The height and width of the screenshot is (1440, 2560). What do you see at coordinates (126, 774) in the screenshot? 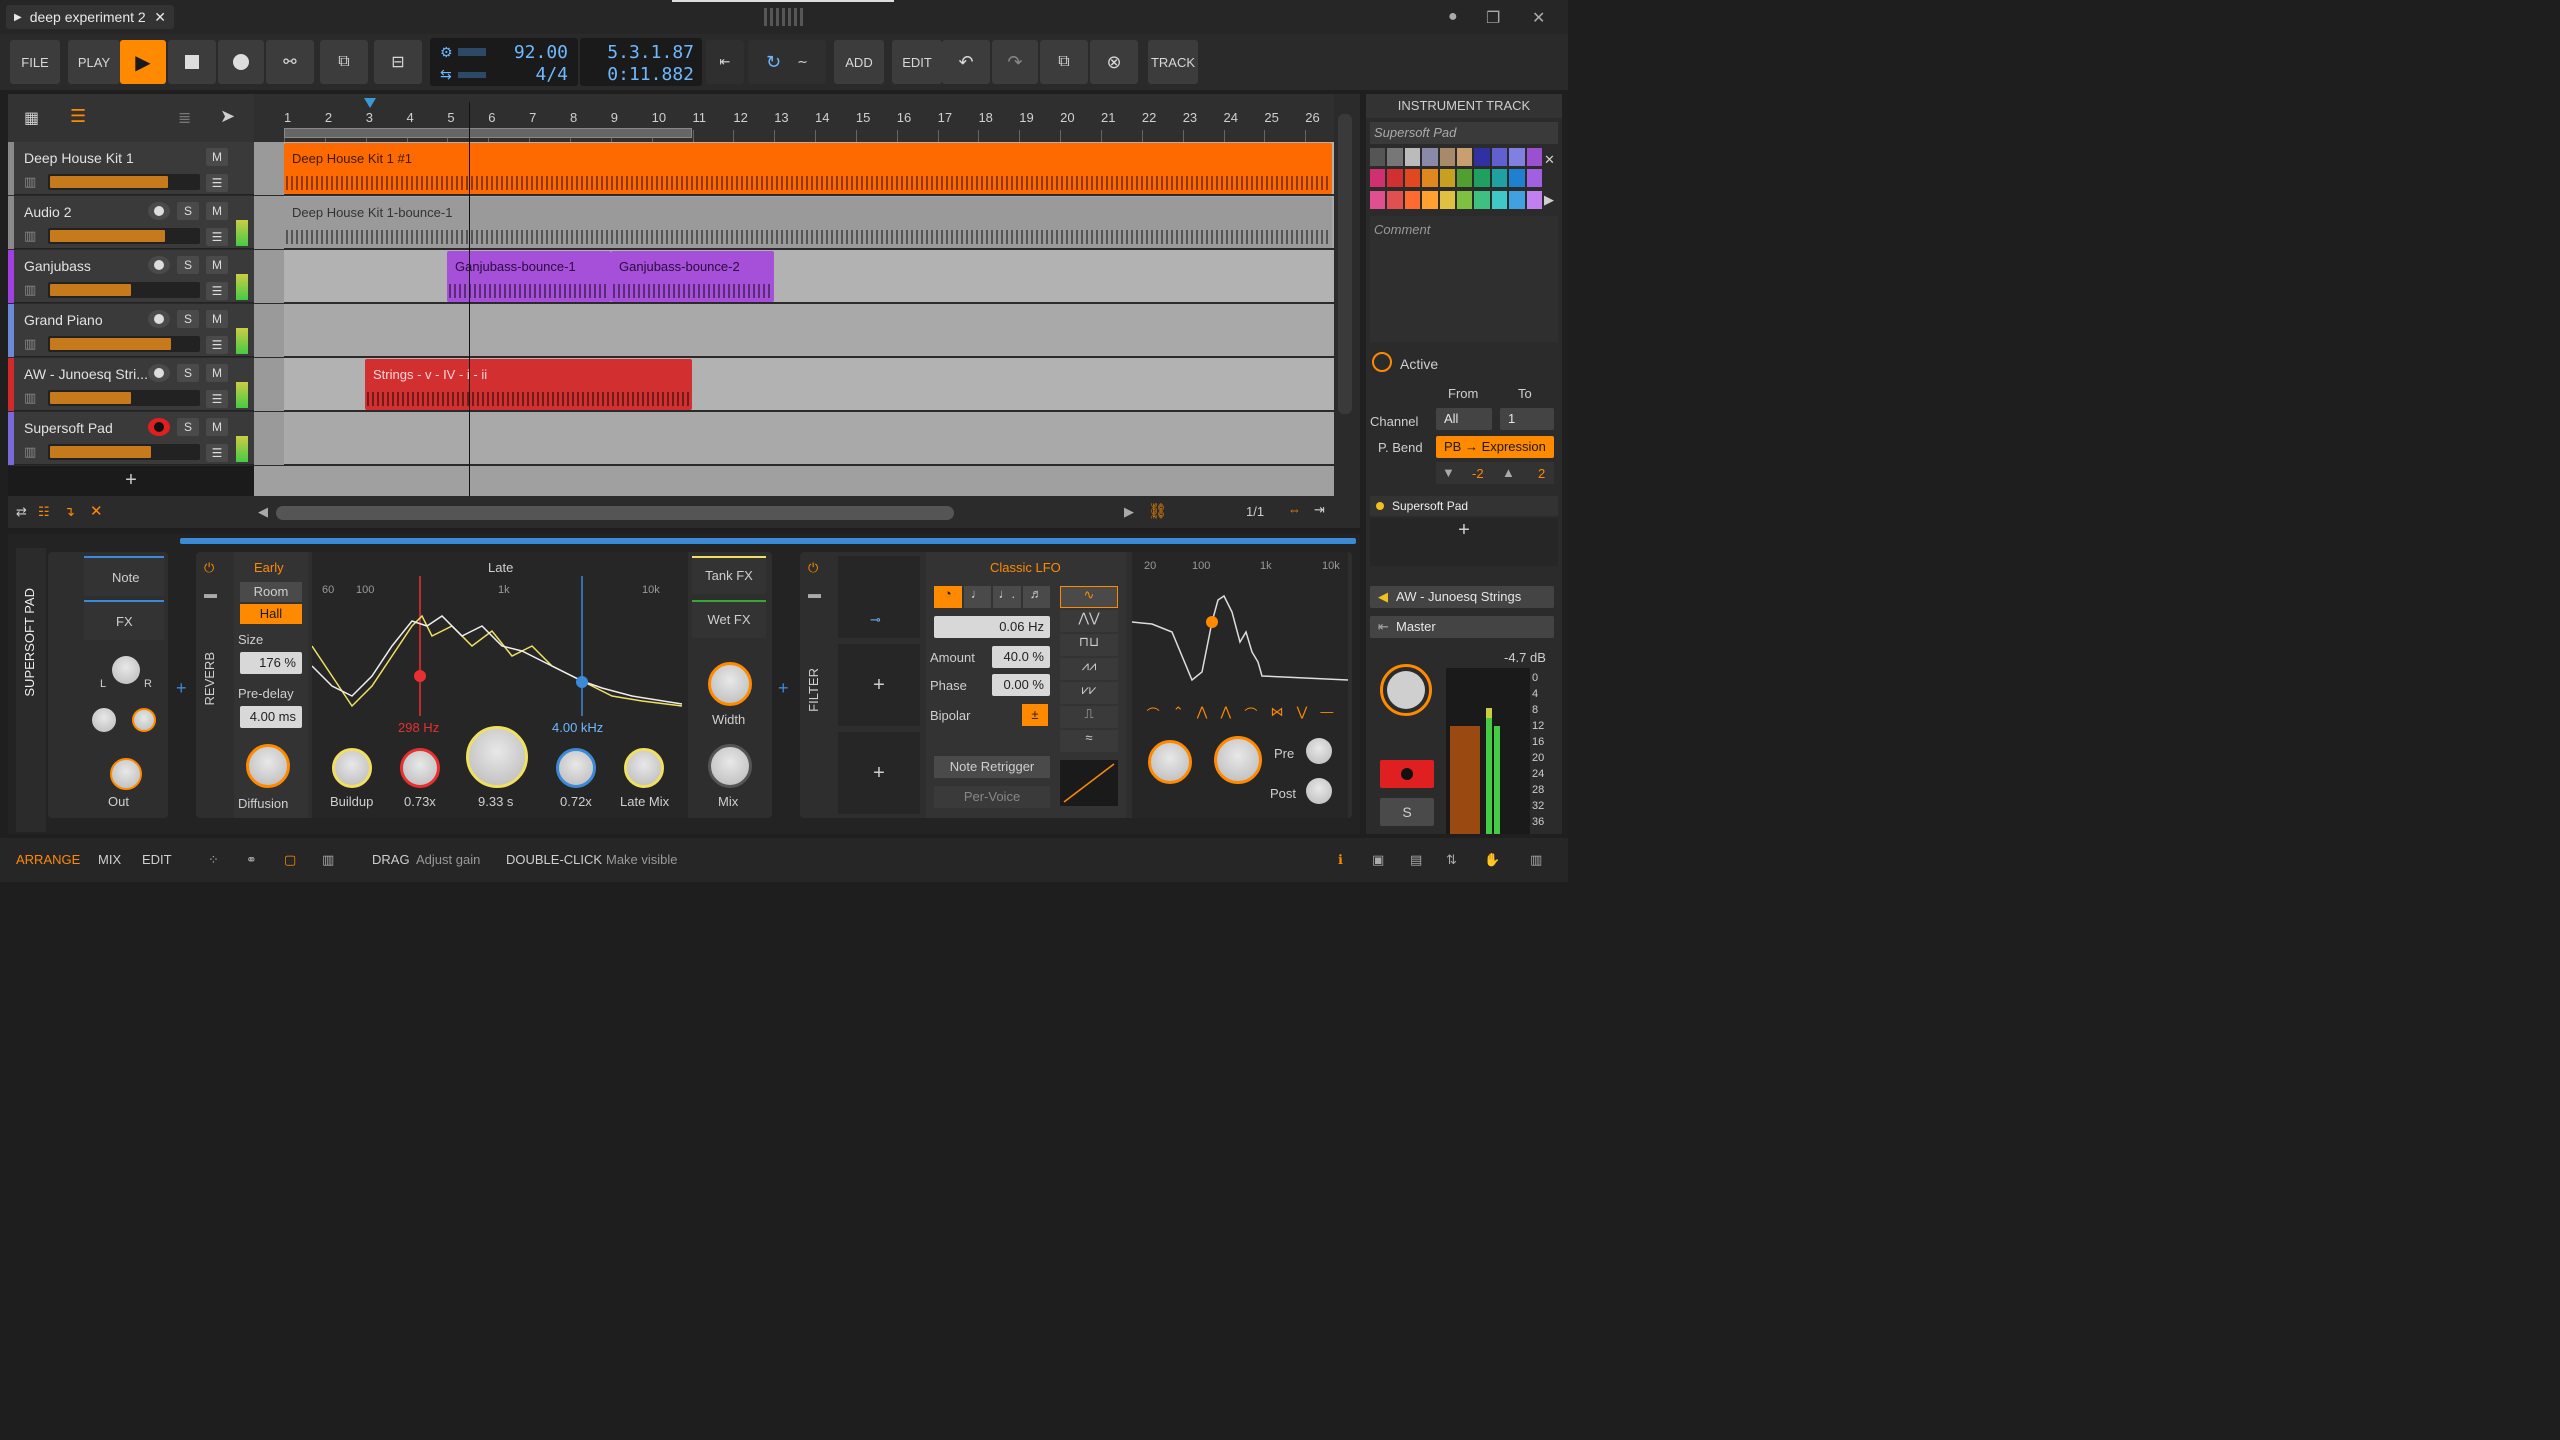
I see `out-knob` at bounding box center [126, 774].